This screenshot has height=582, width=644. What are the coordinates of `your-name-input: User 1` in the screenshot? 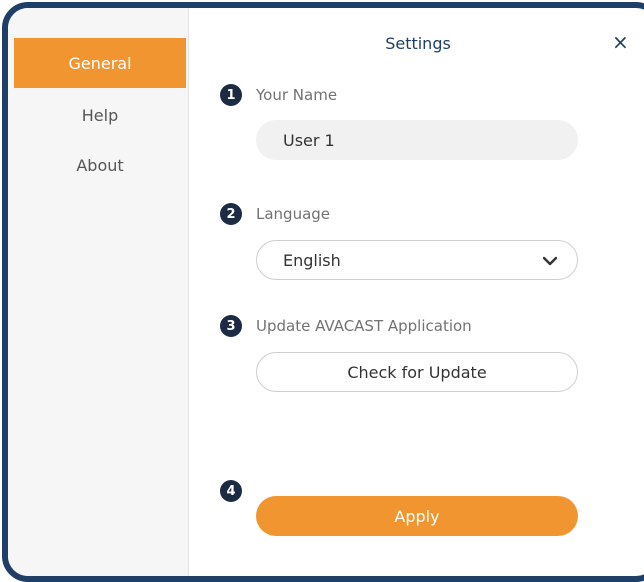 It's located at (417, 140).